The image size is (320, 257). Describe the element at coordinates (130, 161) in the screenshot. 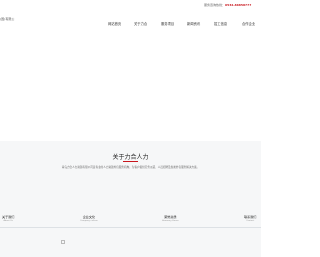

I see `title-underline` at that location.